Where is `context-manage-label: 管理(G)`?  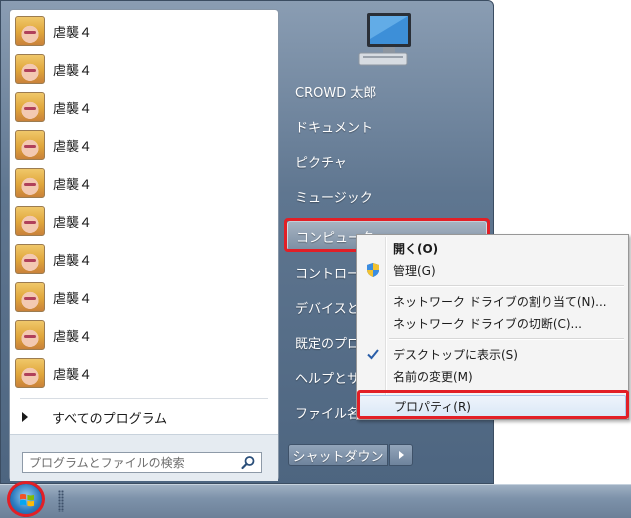
context-manage-label: 管理(G) is located at coordinates (414, 270).